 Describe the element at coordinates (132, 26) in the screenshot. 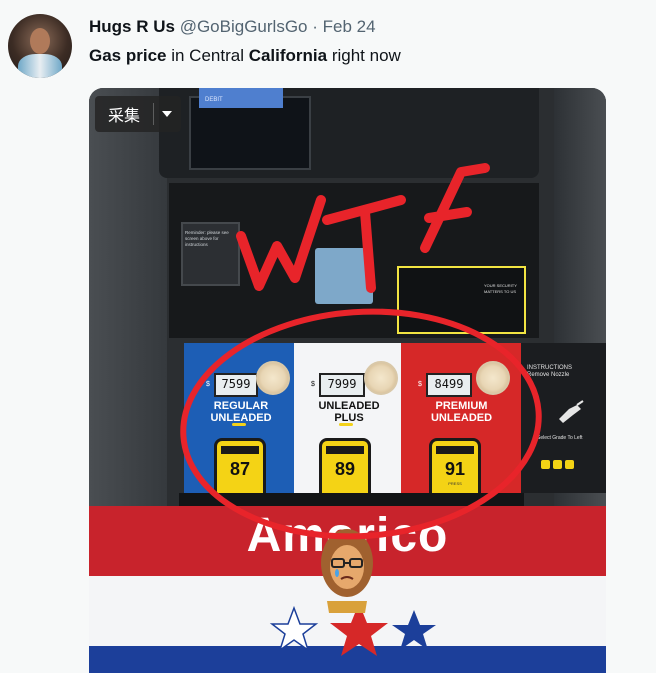

I see `display-name: Hugs R Us` at that location.